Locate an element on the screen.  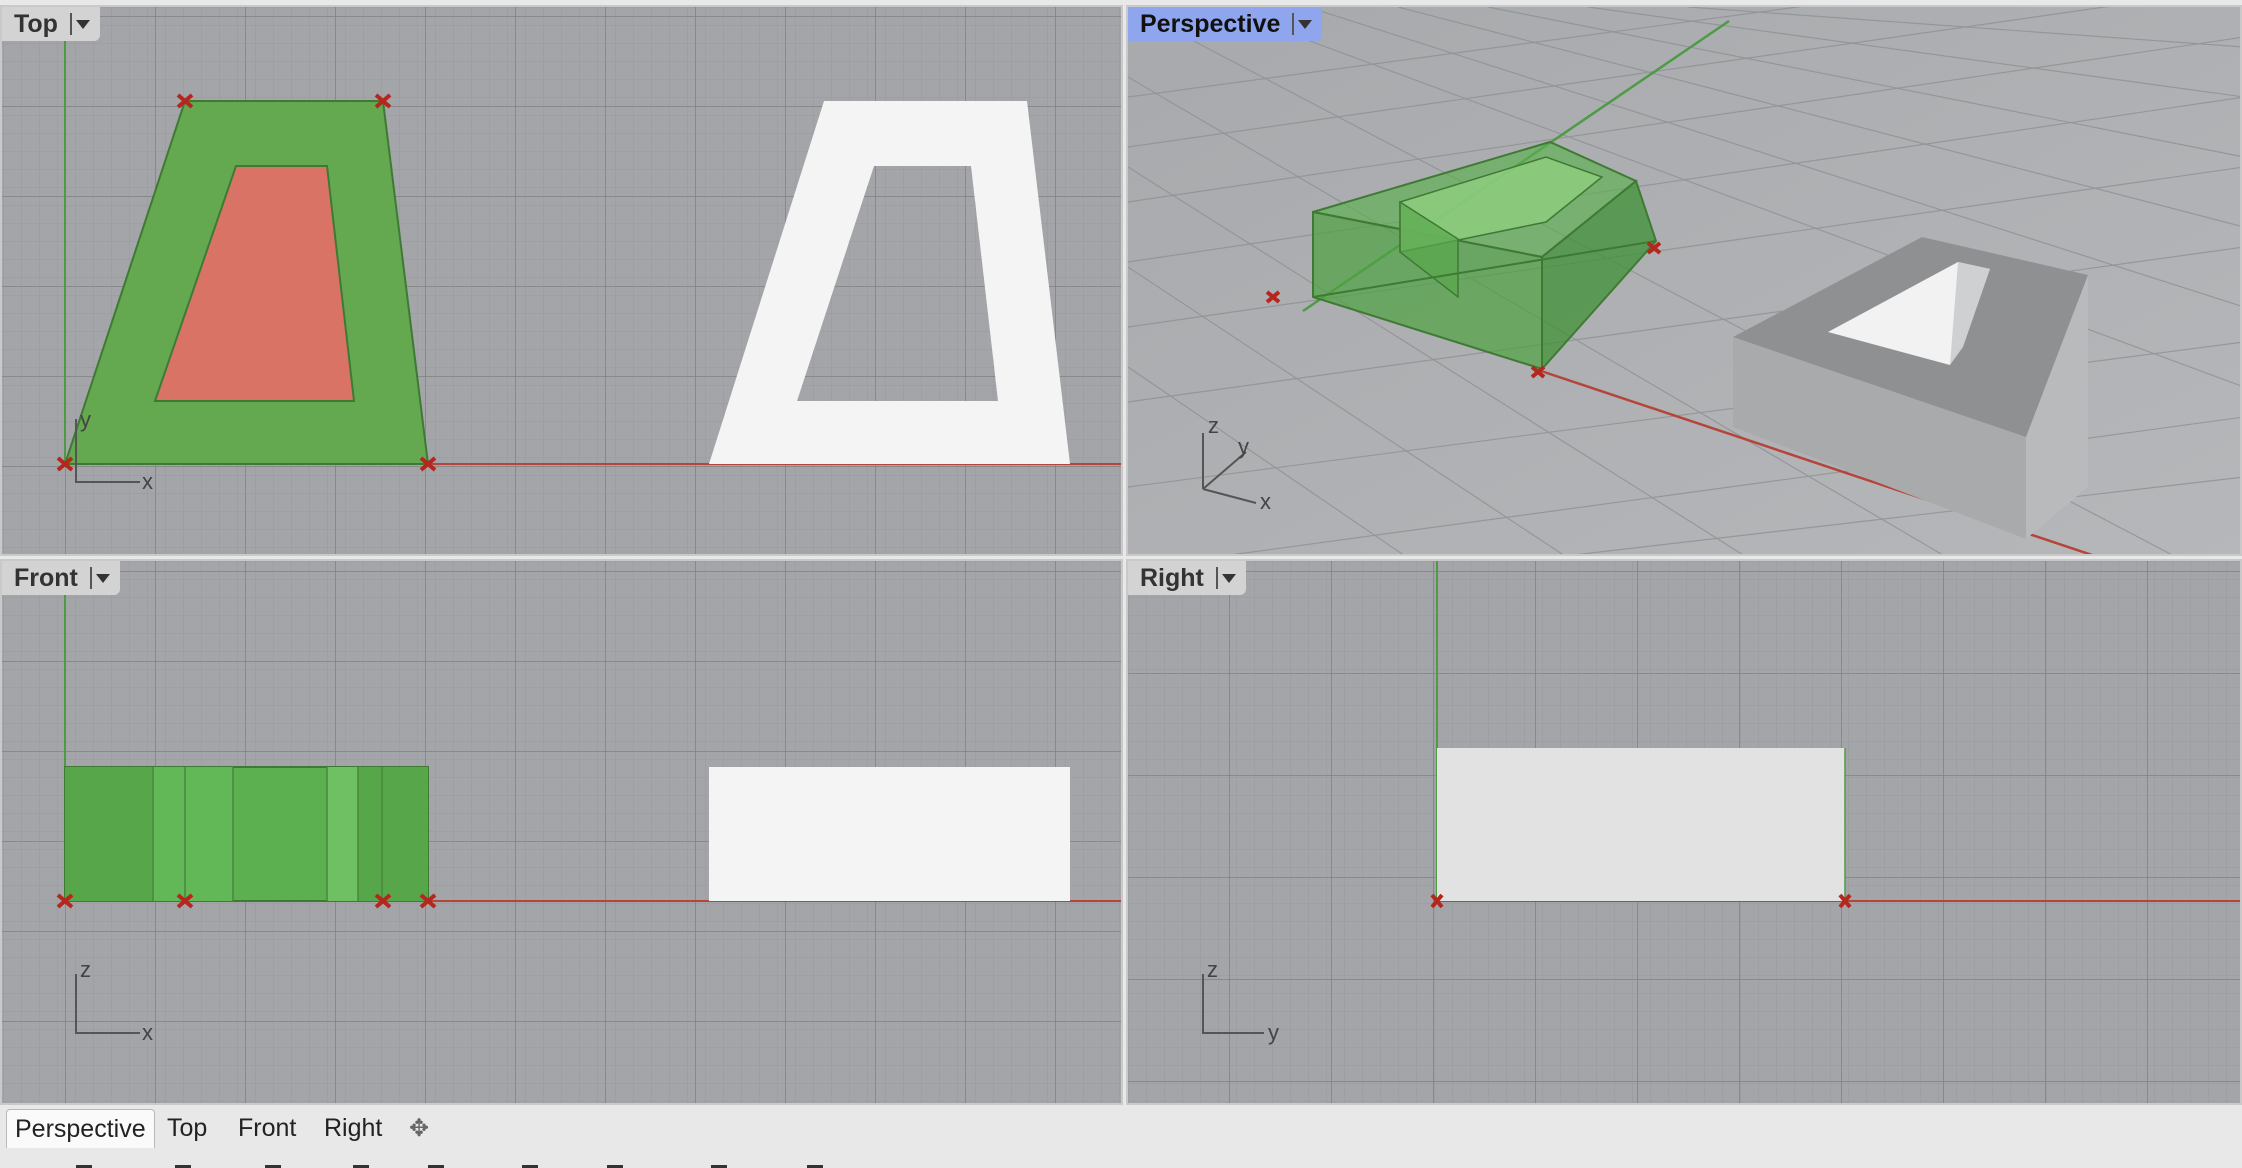
tab-top: Top is located at coordinates (187, 1128).